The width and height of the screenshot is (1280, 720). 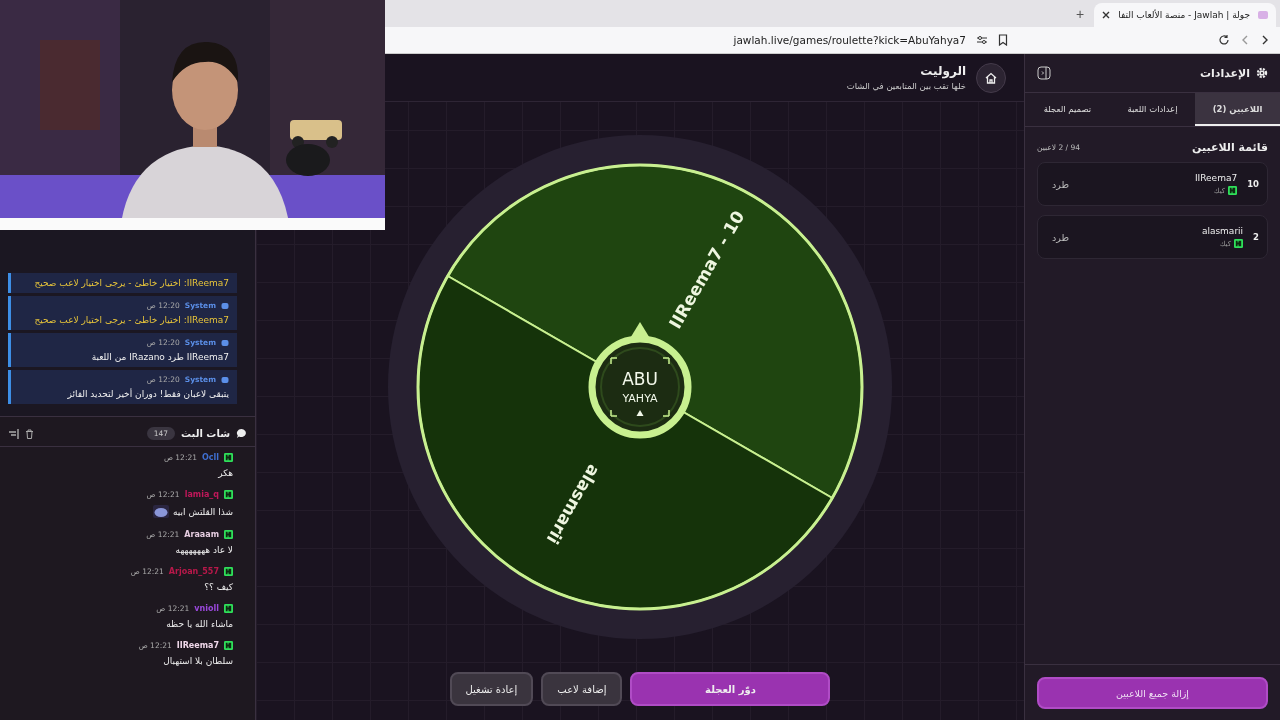 What do you see at coordinates (1152, 693) in the screenshot?
I see `remove-all-button: إزالة جميع اللاعبين` at bounding box center [1152, 693].